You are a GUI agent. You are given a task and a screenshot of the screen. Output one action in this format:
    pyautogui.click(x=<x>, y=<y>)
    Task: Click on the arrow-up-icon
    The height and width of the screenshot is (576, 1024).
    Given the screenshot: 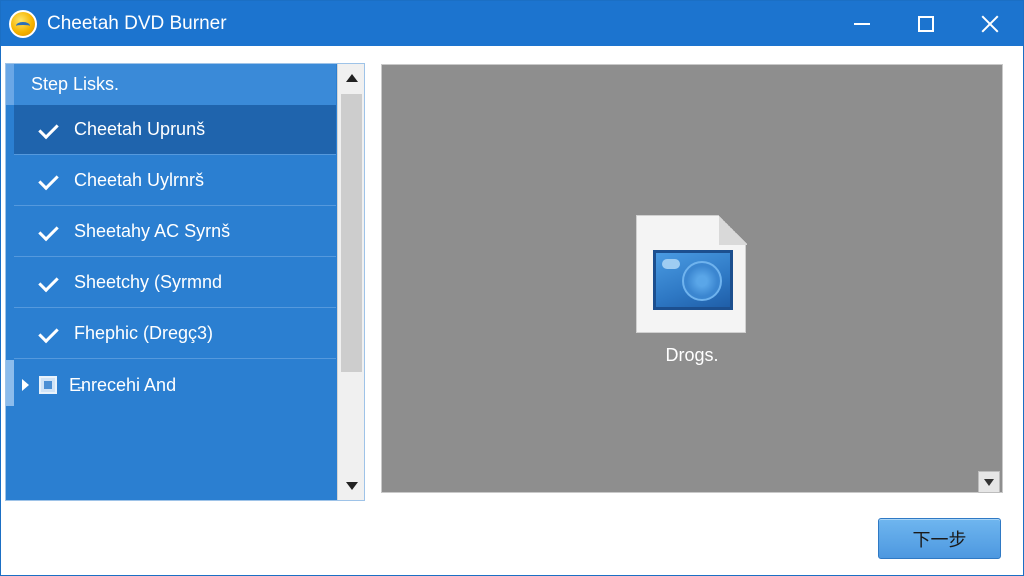 What is the action you would take?
    pyautogui.click(x=351, y=78)
    